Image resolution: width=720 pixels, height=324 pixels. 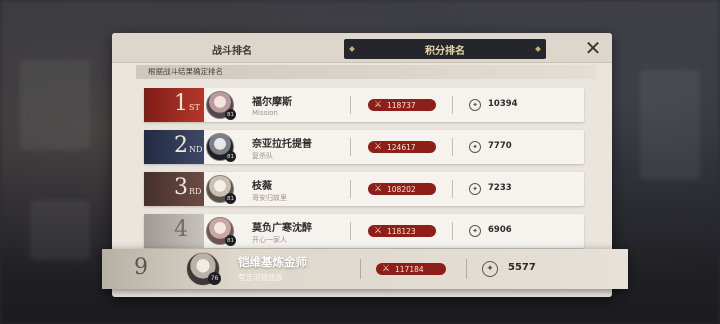 I want to click on power-pill: ⚔ 118737, so click(x=402, y=105).